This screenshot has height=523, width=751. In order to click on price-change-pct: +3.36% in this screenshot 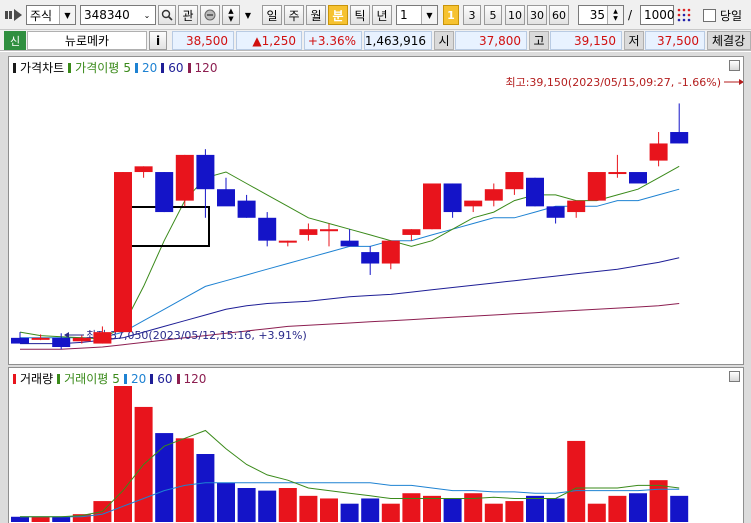, I will do `click(333, 40)`.